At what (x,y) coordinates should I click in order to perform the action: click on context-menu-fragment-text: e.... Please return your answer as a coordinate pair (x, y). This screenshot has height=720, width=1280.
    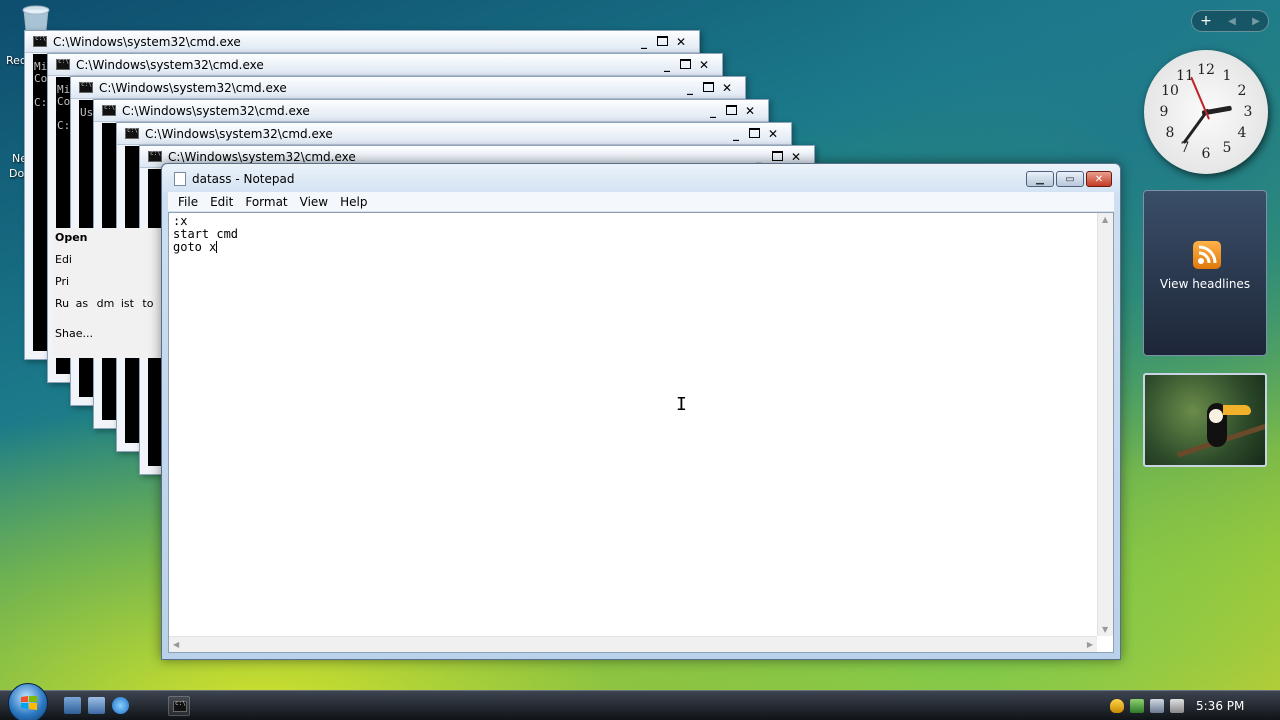
    Looking at the image, I should click on (84, 333).